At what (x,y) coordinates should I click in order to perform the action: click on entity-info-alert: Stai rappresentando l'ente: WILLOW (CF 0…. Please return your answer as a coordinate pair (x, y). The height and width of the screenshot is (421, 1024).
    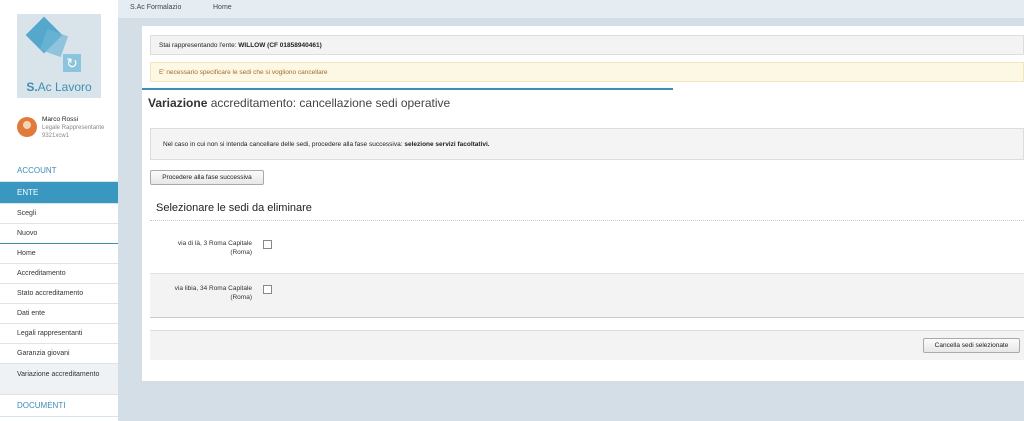
    Looking at the image, I should click on (587, 45).